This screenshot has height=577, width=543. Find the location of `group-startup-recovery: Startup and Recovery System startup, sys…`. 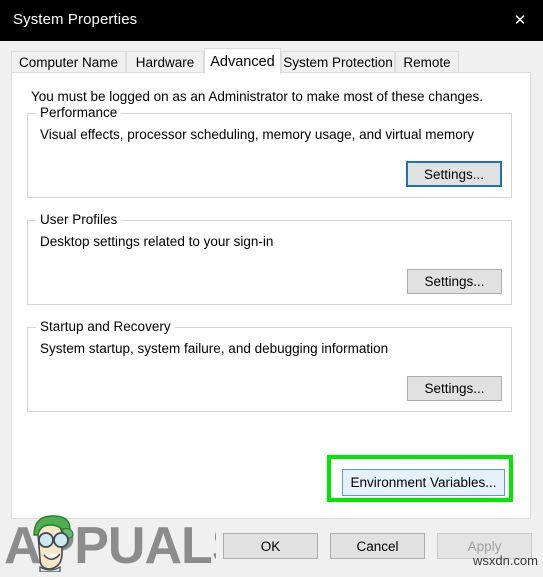

group-startup-recovery: Startup and Recovery System startup, sys… is located at coordinates (269, 365).